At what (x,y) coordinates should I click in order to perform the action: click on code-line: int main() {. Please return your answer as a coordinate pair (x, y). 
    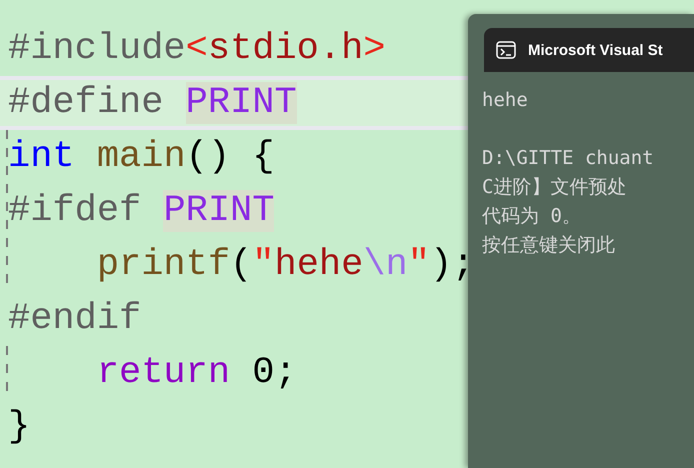
    Looking at the image, I should click on (141, 157).